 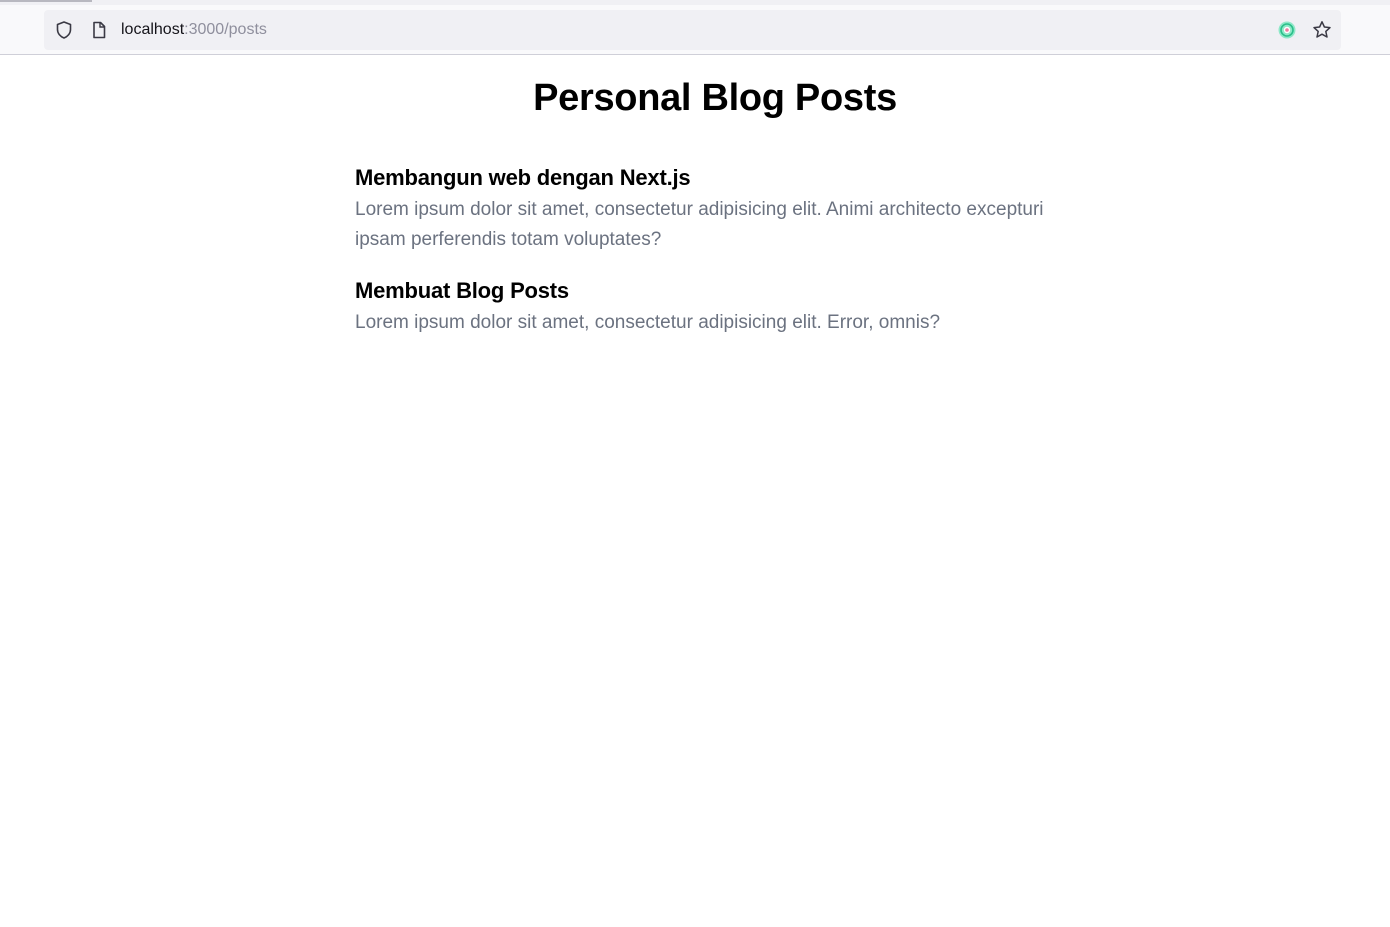 I want to click on extension-icon, so click(x=1287, y=30).